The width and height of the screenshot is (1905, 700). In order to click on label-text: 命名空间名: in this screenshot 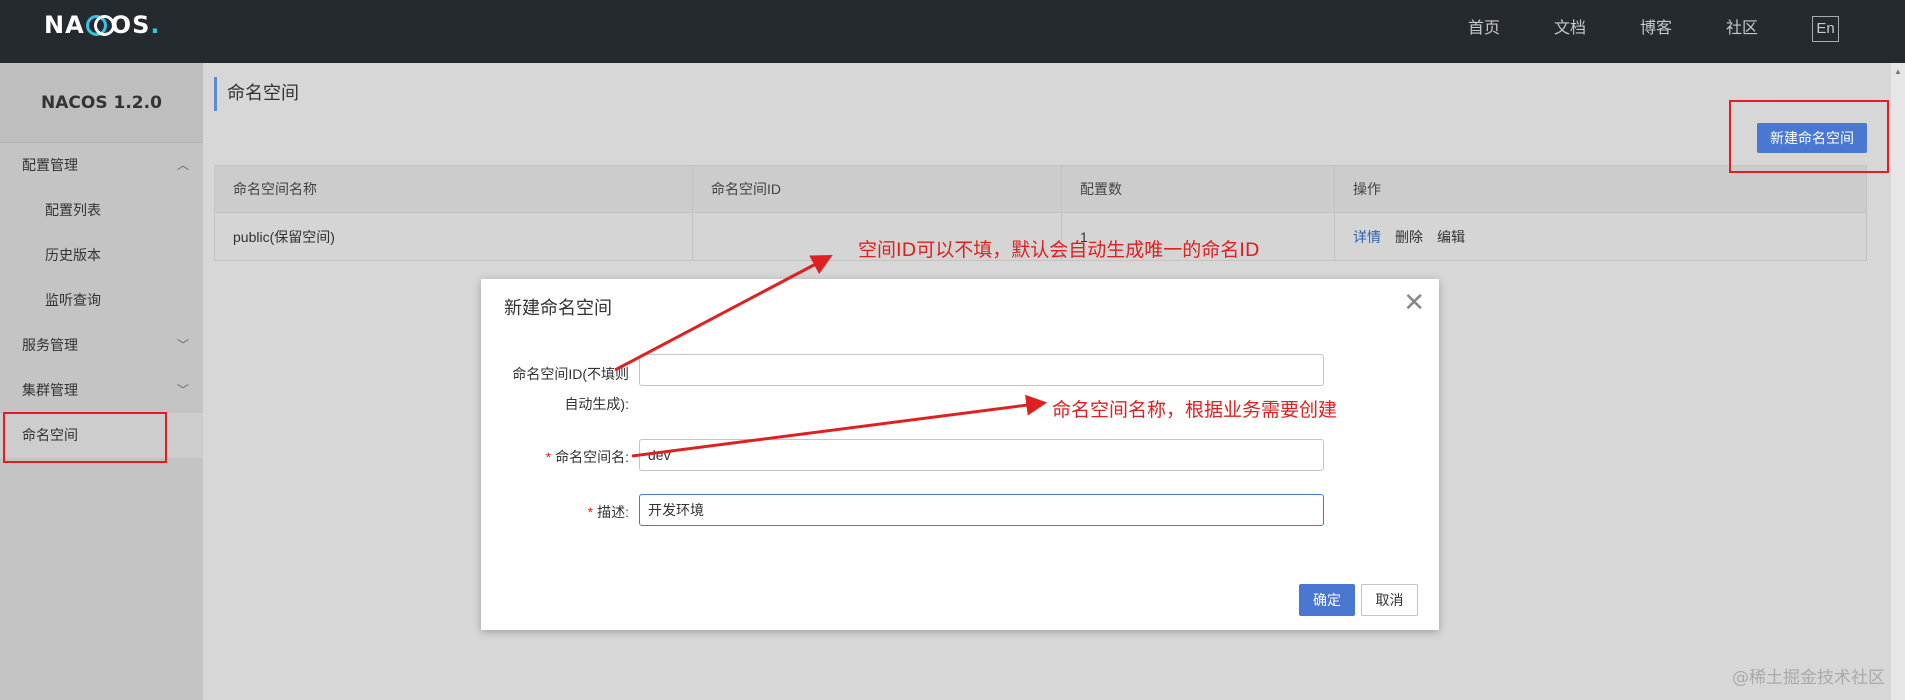, I will do `click(592, 457)`.